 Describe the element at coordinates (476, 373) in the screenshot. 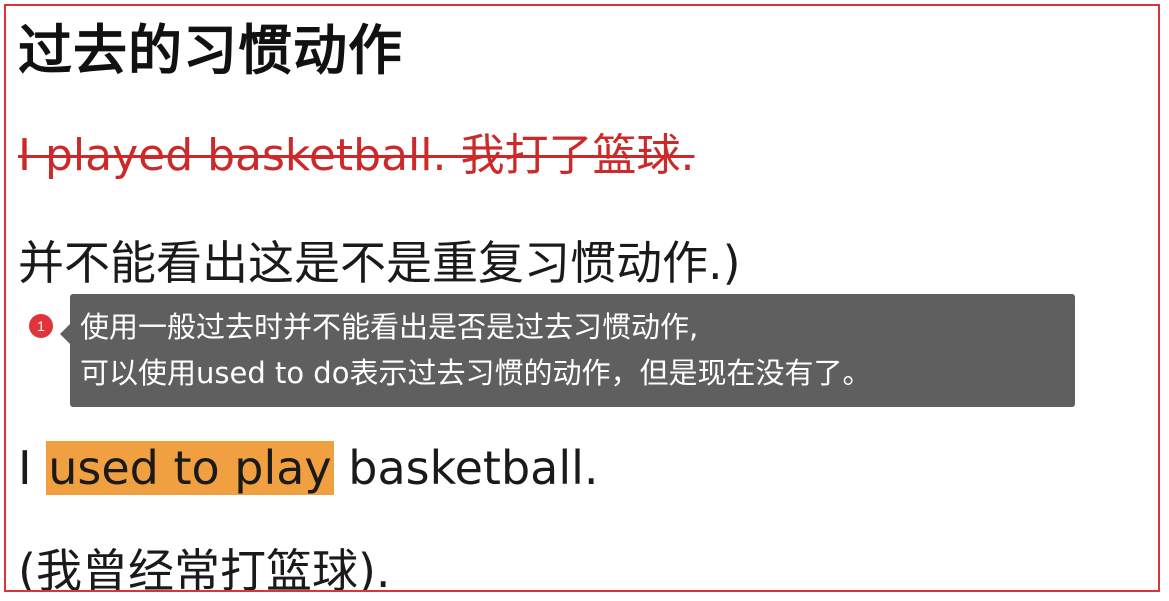

I see `annotation-line-2: 可以使用used to do表示过去习惯的动作，但是现在没有了。` at that location.